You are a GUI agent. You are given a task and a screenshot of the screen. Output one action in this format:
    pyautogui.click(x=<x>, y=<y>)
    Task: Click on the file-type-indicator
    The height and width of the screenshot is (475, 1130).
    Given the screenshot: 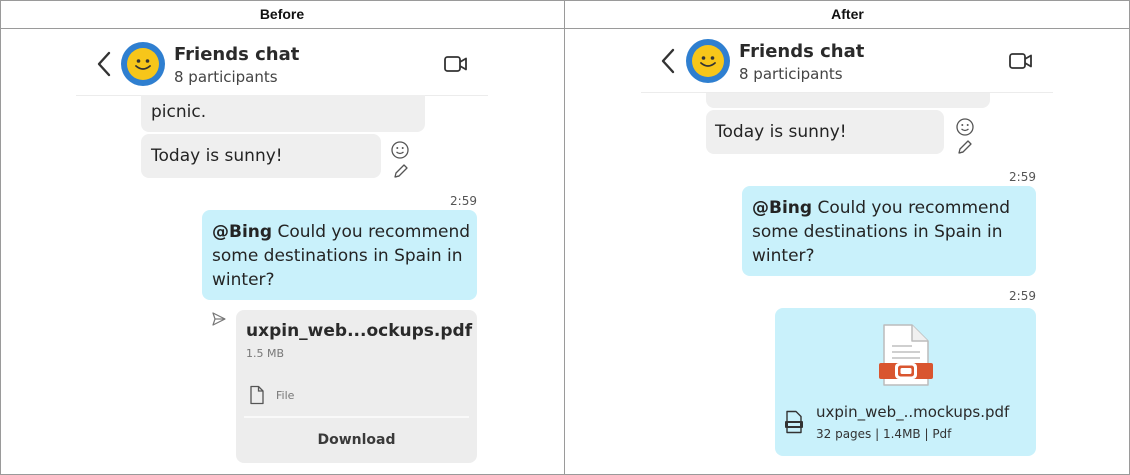 What is the action you would take?
    pyautogui.click(x=257, y=397)
    